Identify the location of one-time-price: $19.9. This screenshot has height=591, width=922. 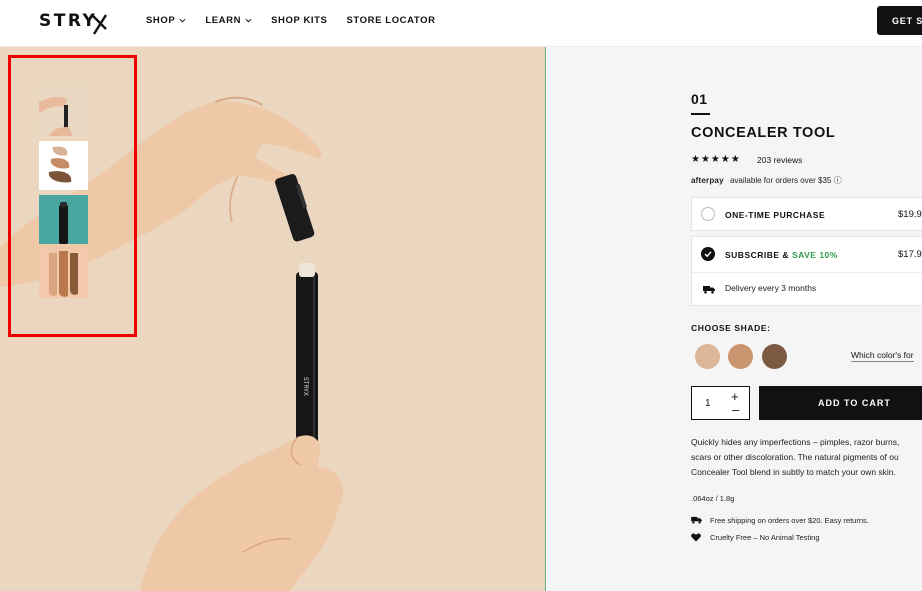
(910, 214).